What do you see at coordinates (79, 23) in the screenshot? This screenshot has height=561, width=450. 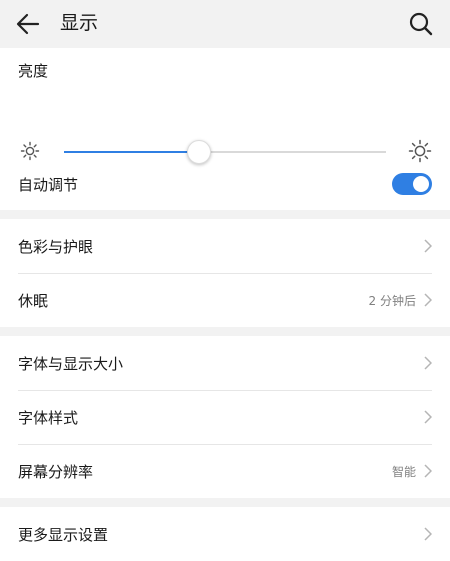 I see `page-title: 显示` at bounding box center [79, 23].